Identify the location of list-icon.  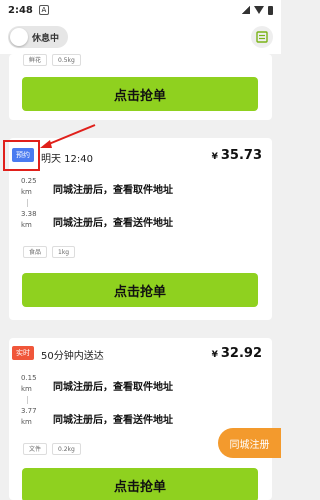
(262, 37).